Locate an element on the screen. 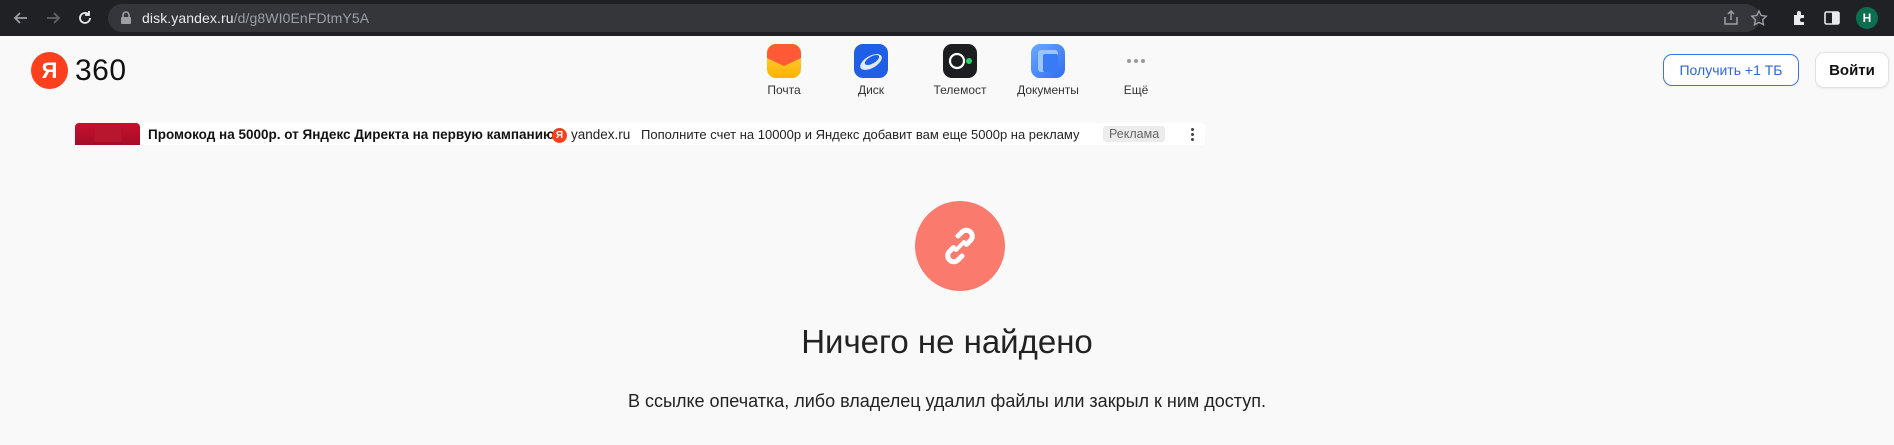  service-more: Ещё is located at coordinates (1136, 70).